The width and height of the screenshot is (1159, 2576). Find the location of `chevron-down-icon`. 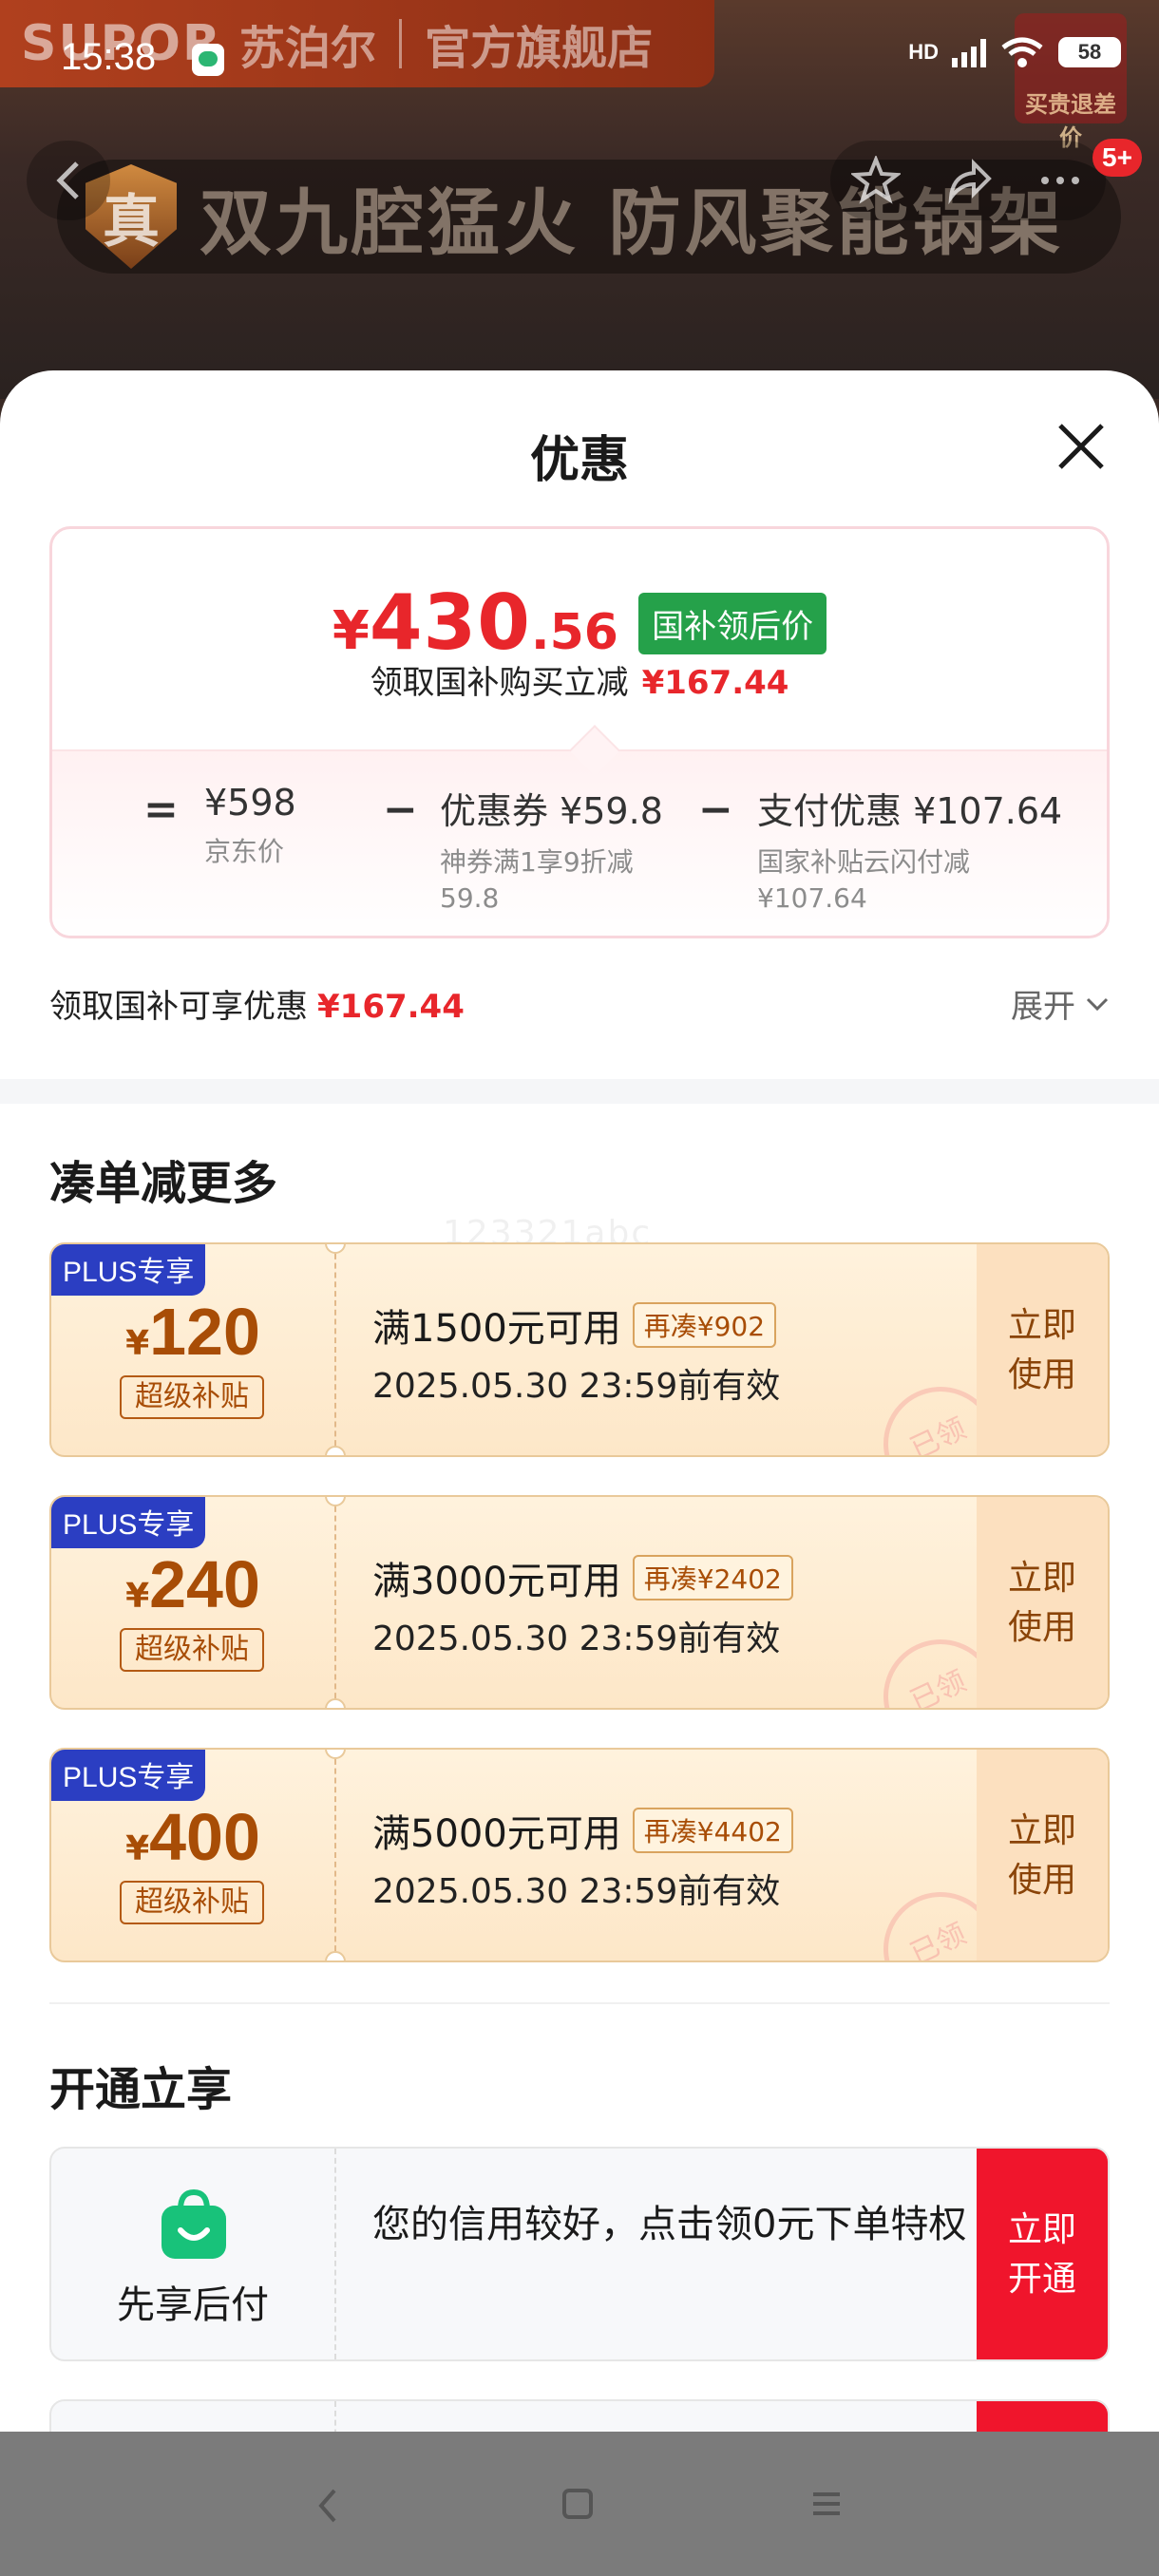

chevron-down-icon is located at coordinates (1097, 1004).